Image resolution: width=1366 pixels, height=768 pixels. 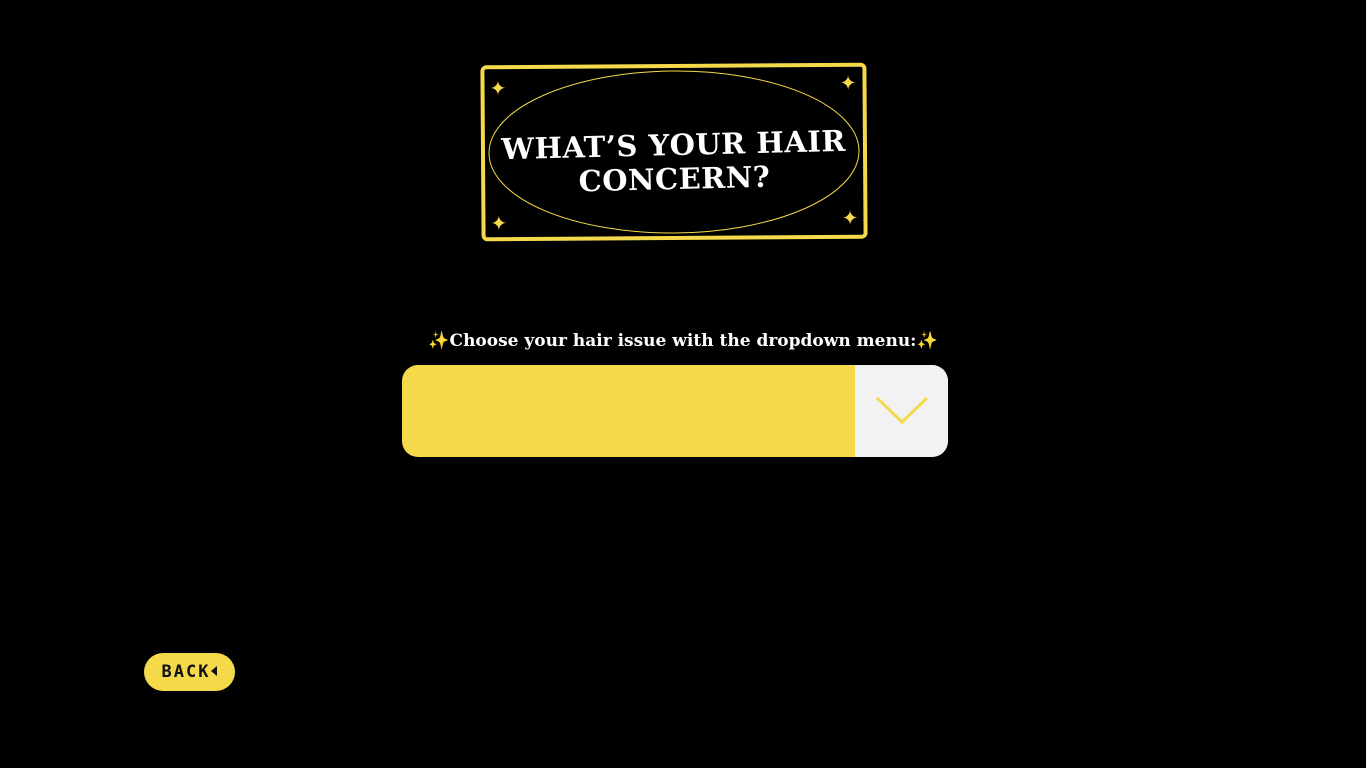 I want to click on chevron-down-icon, so click(x=901, y=410).